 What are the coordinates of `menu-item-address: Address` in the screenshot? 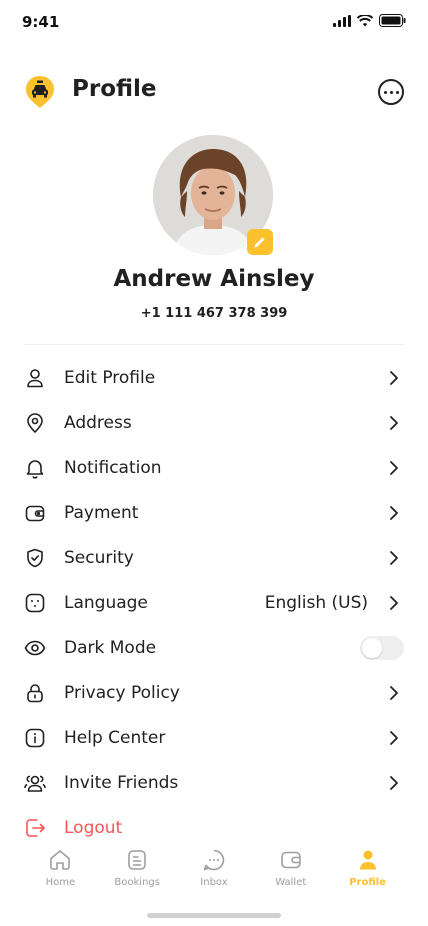 It's located at (214, 422).